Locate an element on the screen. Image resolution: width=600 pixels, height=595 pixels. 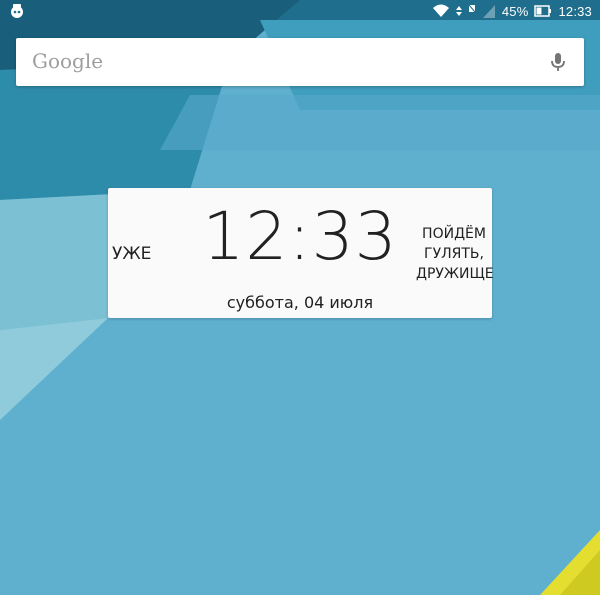
widget-right-line: ПОЙДЁМ is located at coordinates (454, 234).